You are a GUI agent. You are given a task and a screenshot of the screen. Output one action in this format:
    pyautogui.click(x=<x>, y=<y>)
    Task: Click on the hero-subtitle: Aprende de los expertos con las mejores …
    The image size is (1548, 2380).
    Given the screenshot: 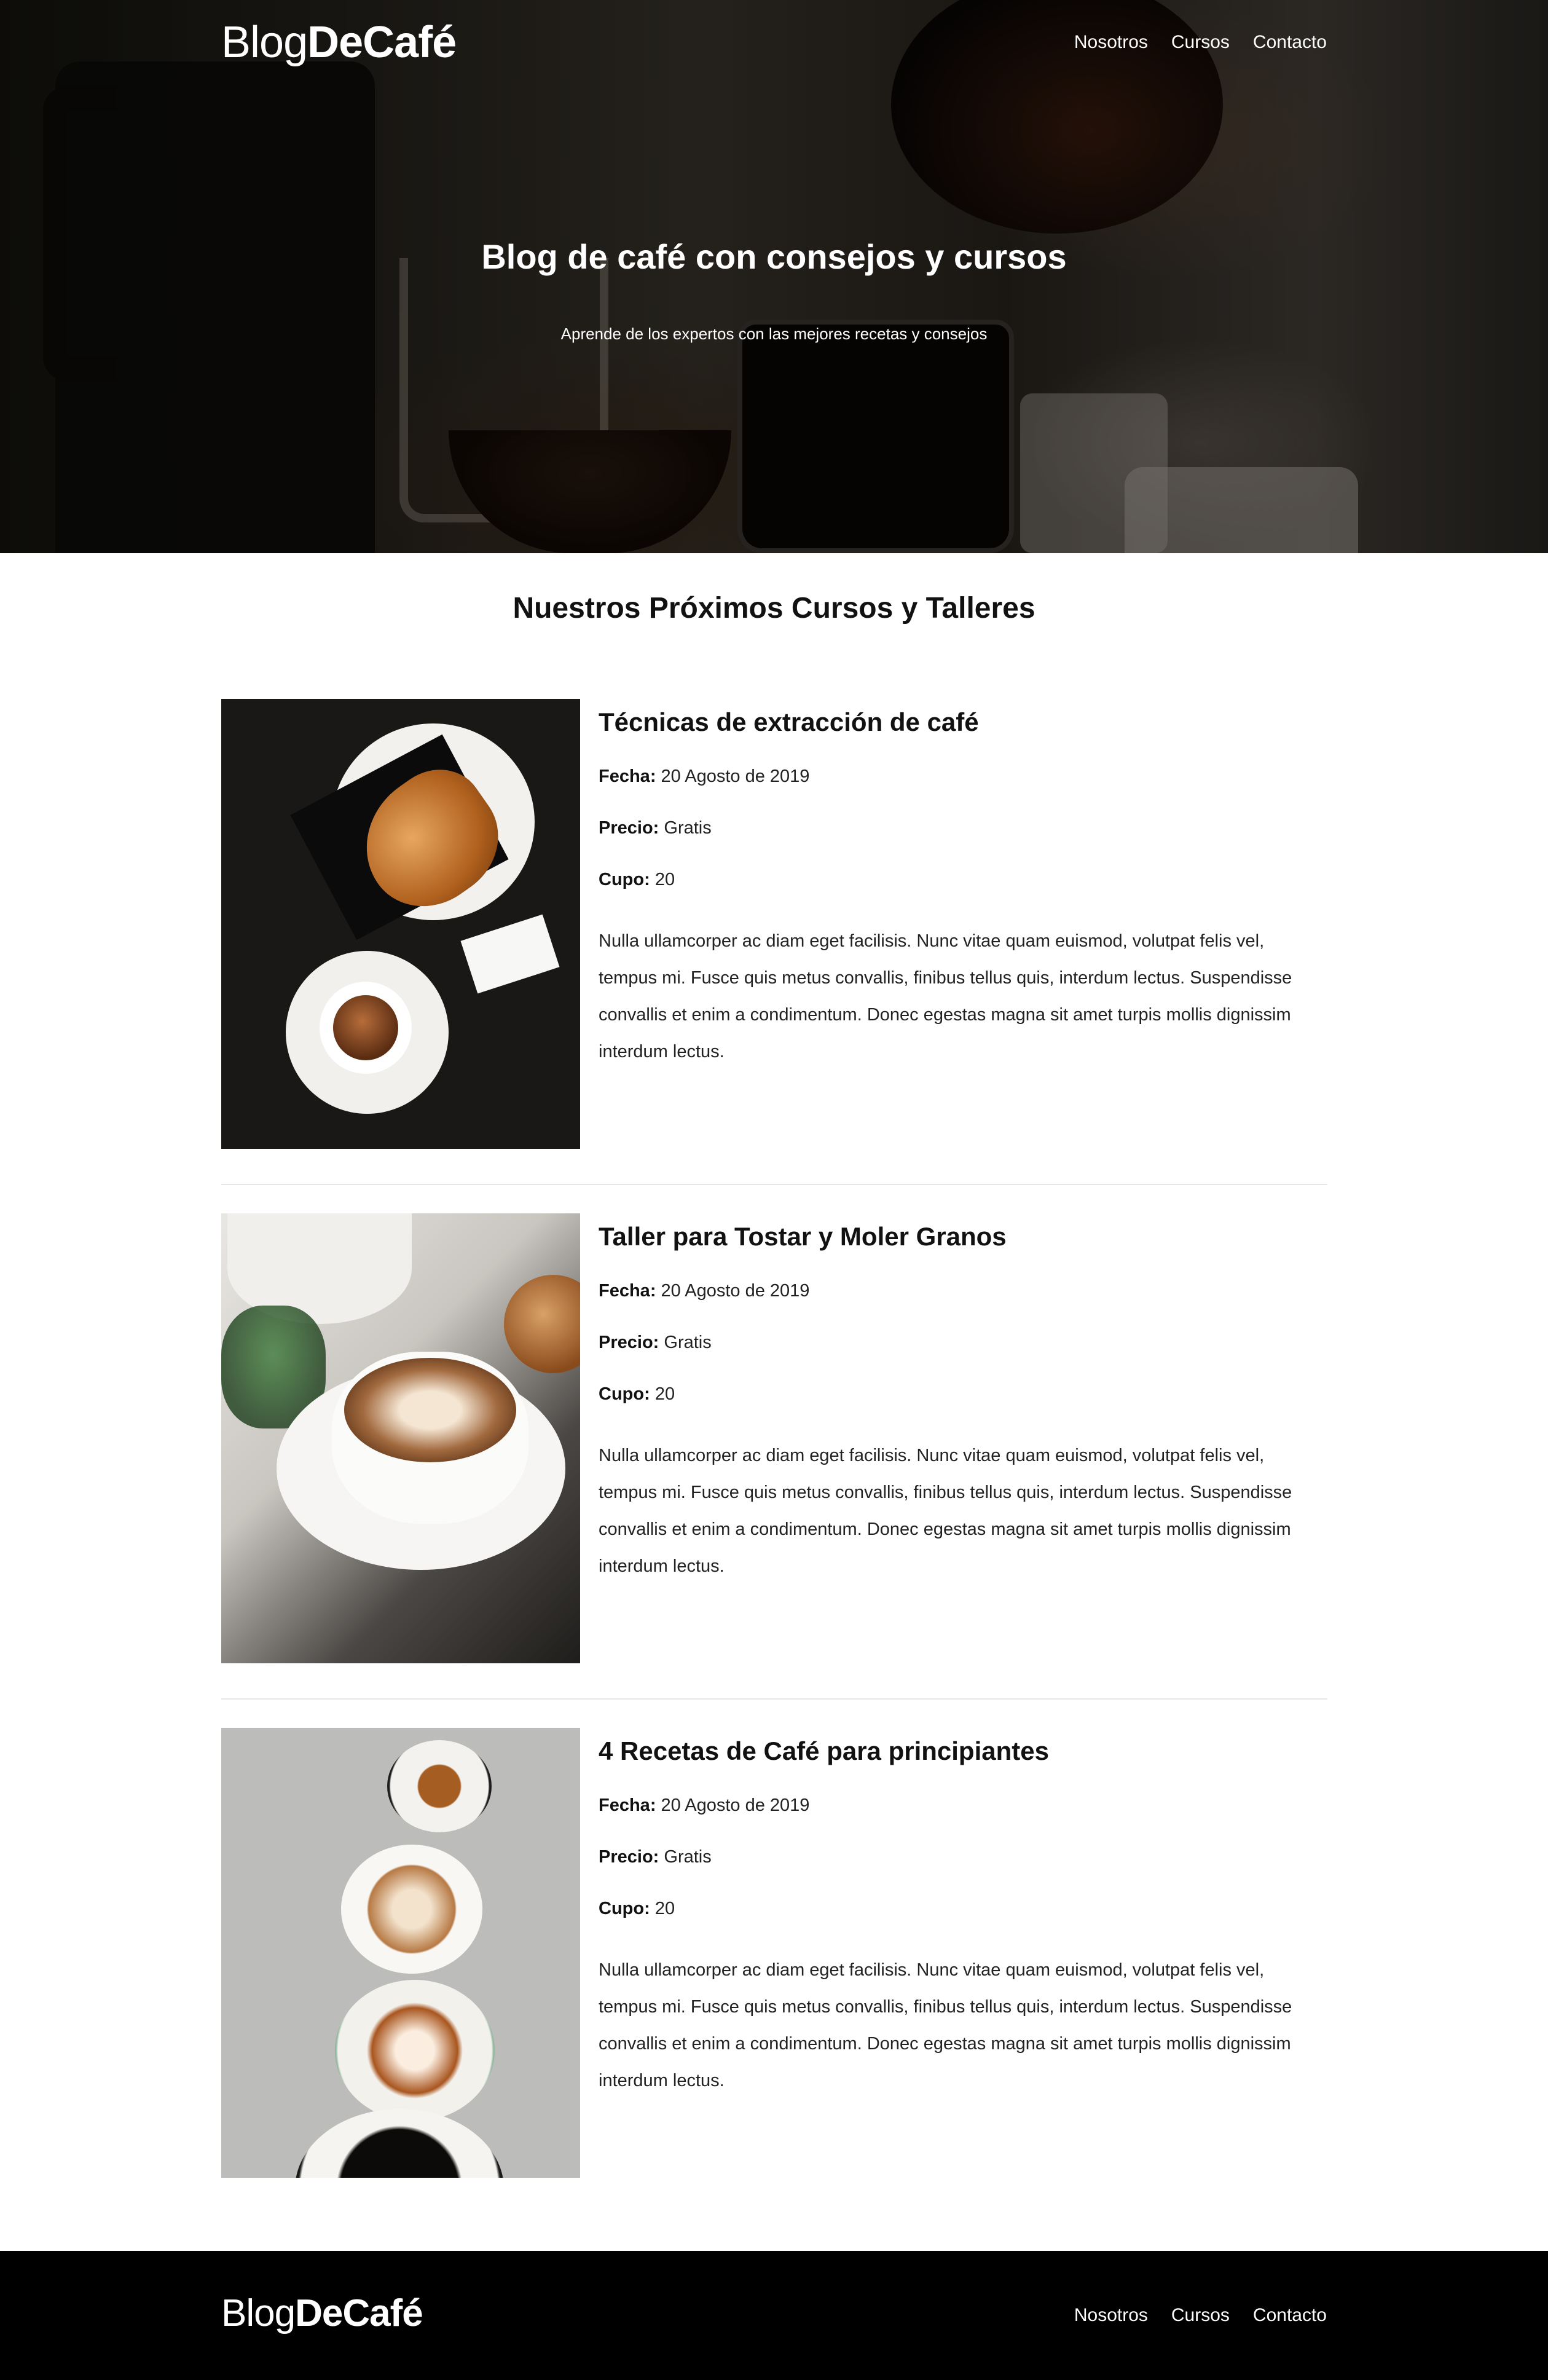 What is the action you would take?
    pyautogui.click(x=774, y=334)
    